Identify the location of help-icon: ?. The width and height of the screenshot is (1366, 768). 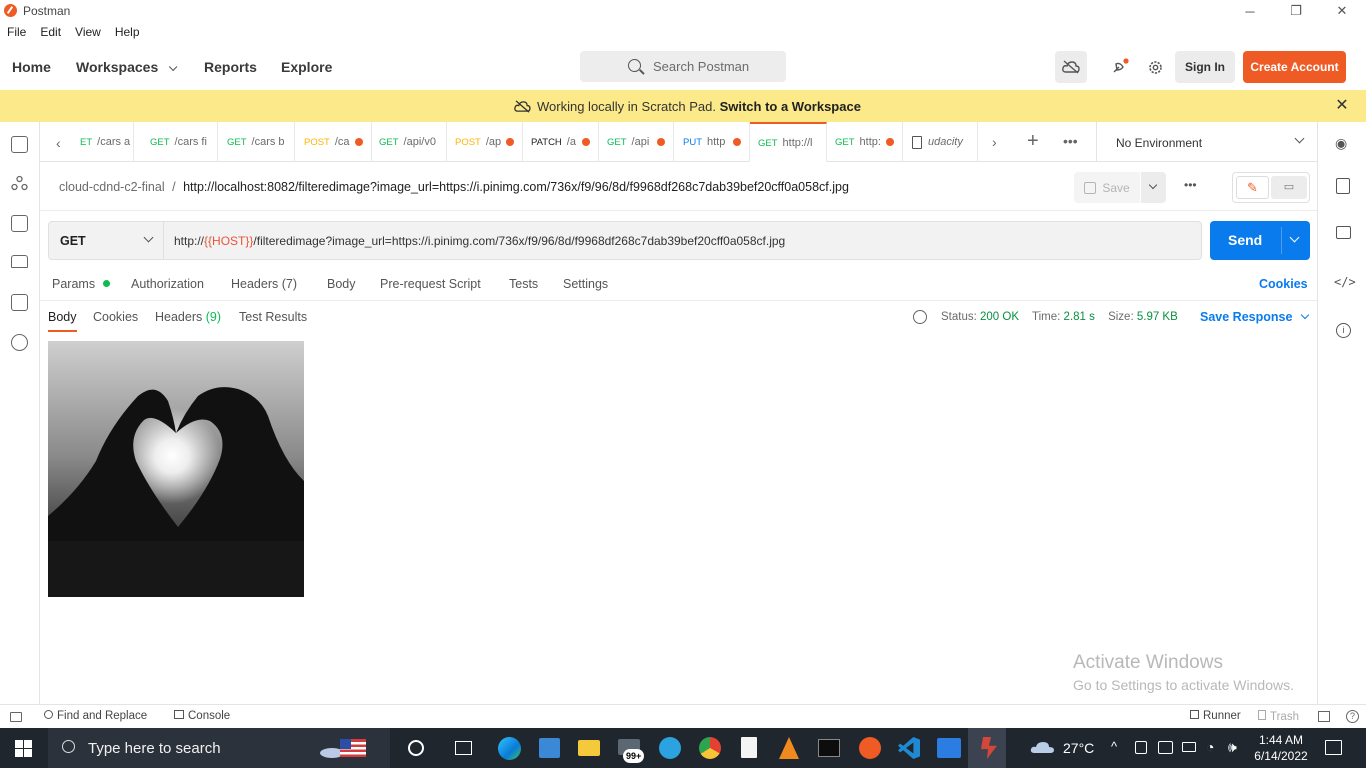
(1352, 716).